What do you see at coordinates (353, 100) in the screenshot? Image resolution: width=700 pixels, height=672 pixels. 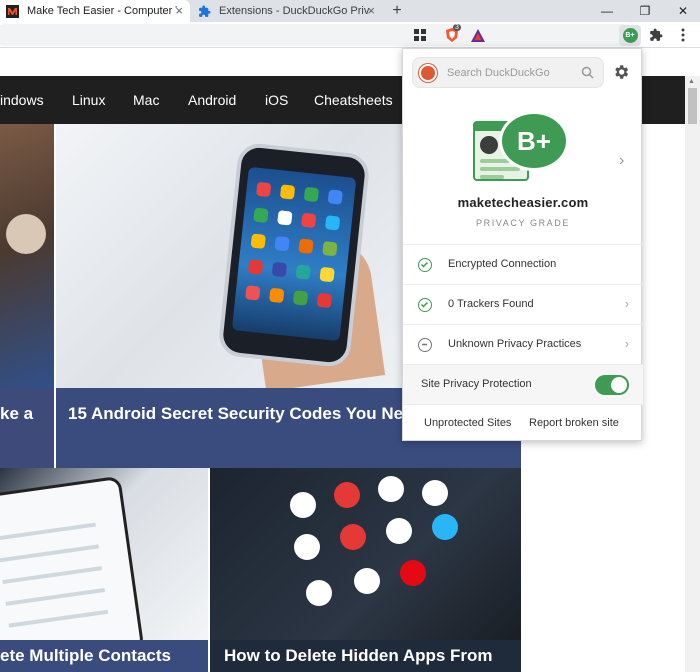 I see `nav-item-cheatsheets: Cheatsheets` at bounding box center [353, 100].